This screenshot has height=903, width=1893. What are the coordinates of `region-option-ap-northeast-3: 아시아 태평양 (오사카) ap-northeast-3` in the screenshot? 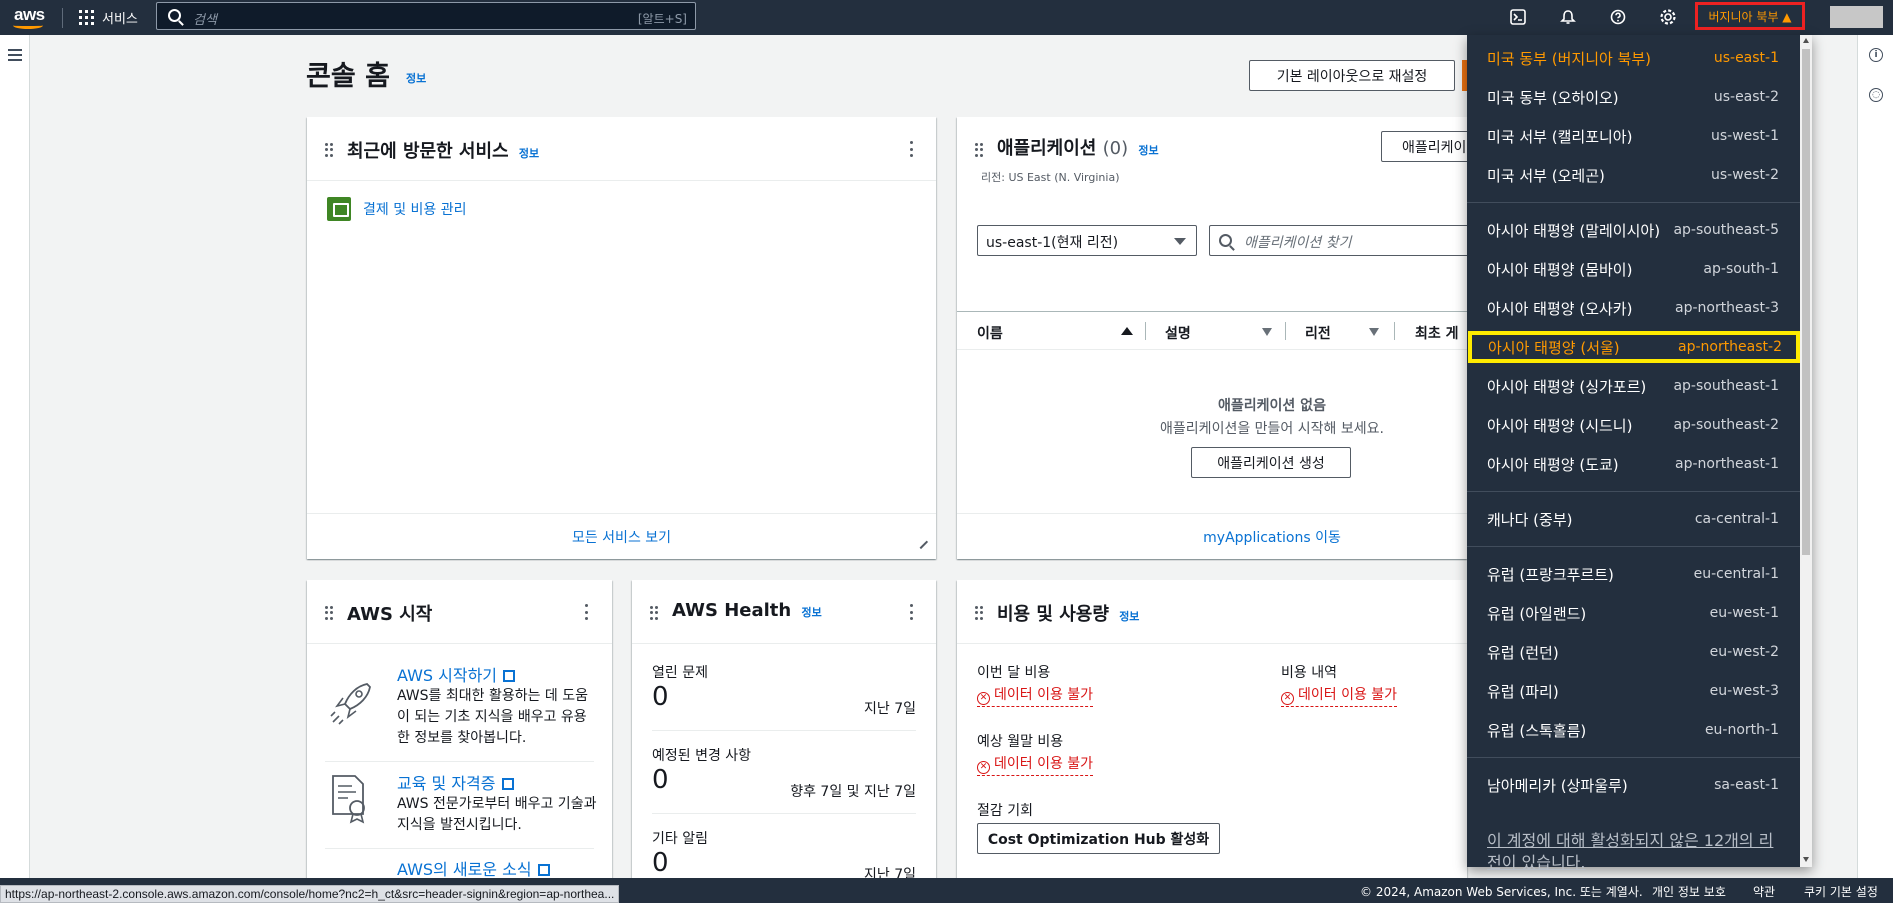 It's located at (1633, 308).